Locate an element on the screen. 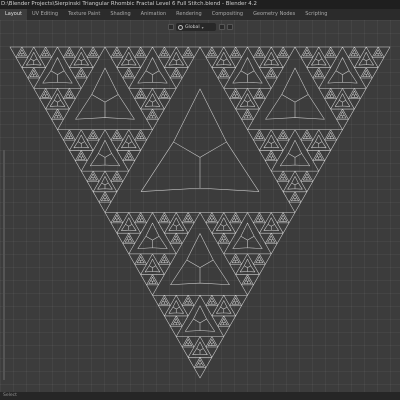  status-text: Select is located at coordinates (10, 395).